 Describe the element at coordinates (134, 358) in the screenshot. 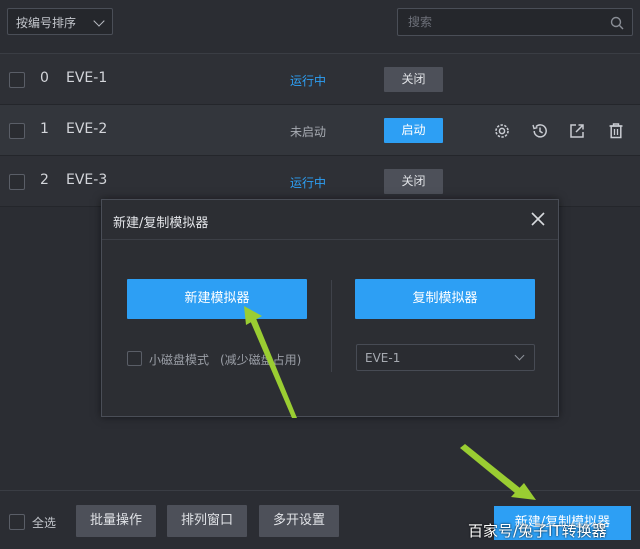

I see `small-disk-checkbox` at that location.